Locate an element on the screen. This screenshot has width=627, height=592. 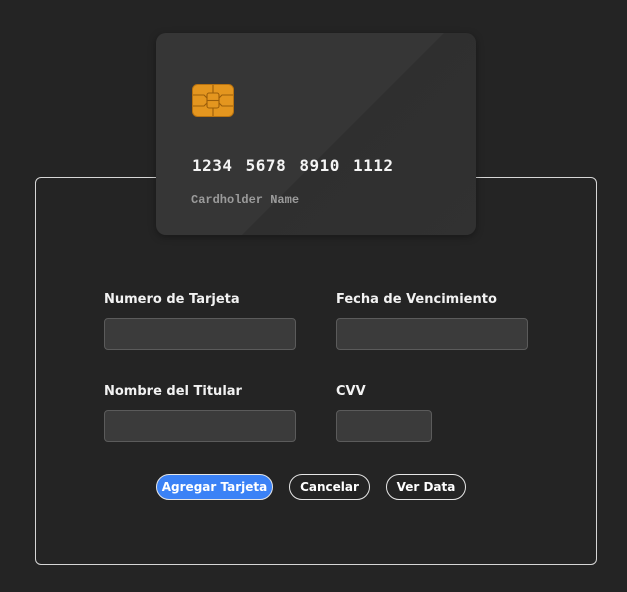
cvv-input is located at coordinates (384, 426).